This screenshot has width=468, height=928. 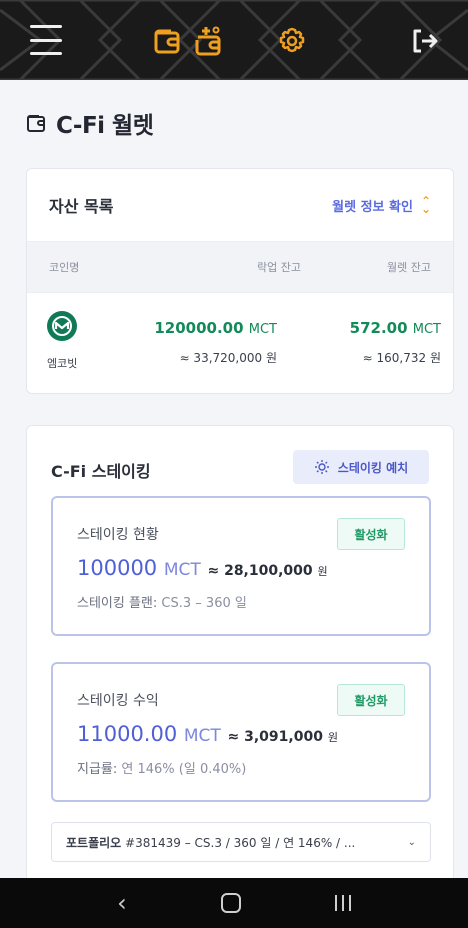 I want to click on back-icon: ‹, so click(x=122, y=903).